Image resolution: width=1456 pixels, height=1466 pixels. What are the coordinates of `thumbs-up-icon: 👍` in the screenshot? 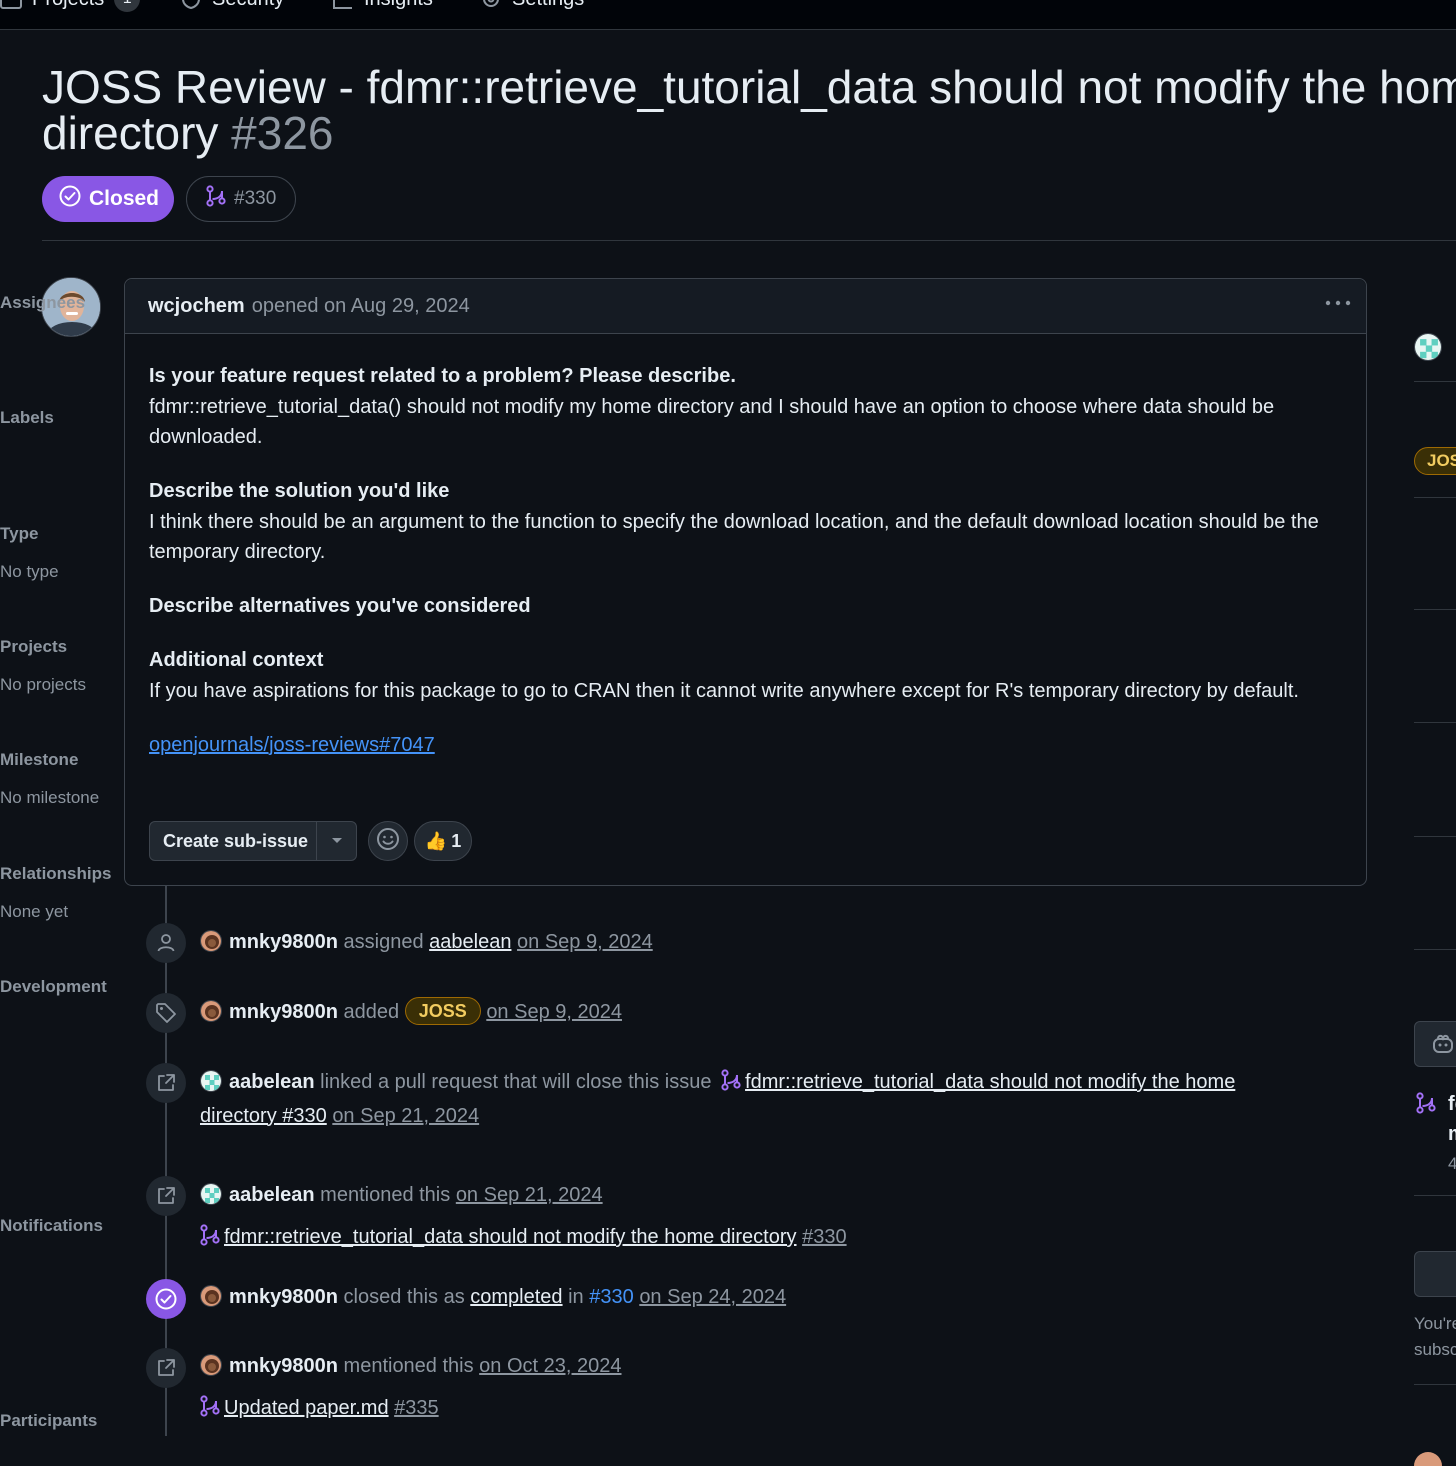 It's located at (436, 840).